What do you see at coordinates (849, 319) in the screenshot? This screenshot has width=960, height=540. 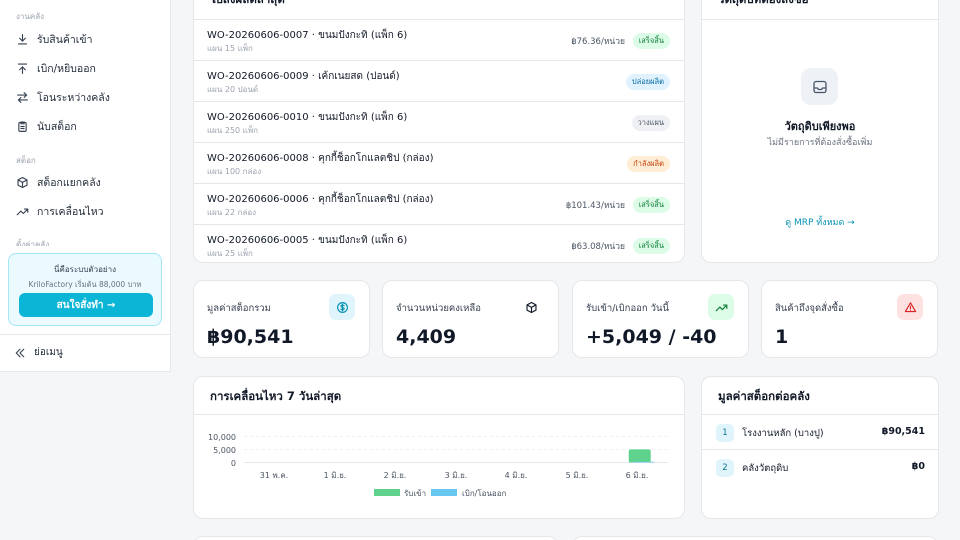 I see `stat-card-reorder: สินค้าถึงจุดสั่งซื้อ 1` at bounding box center [849, 319].